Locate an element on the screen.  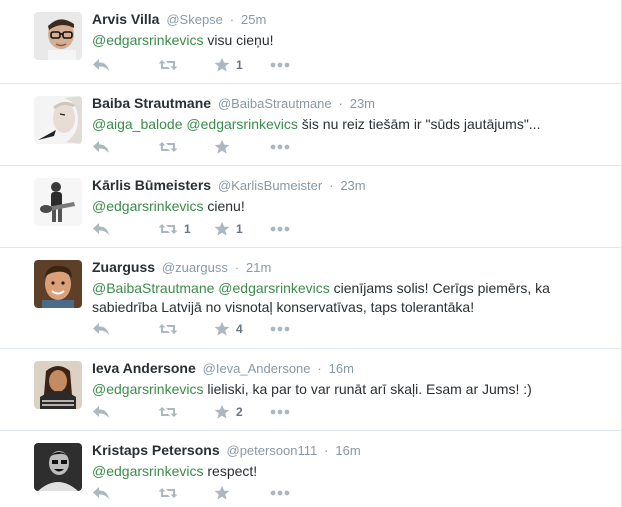
author-name: Ieva Andersone is located at coordinates (144, 368).